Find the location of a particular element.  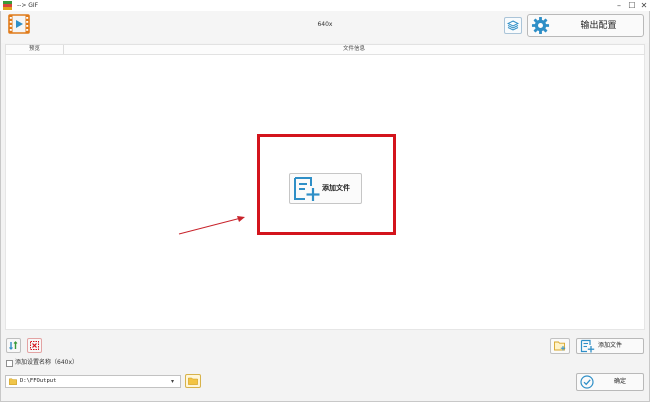

add-setting-name-label: 添加设置名称（640x） is located at coordinates (47, 362).